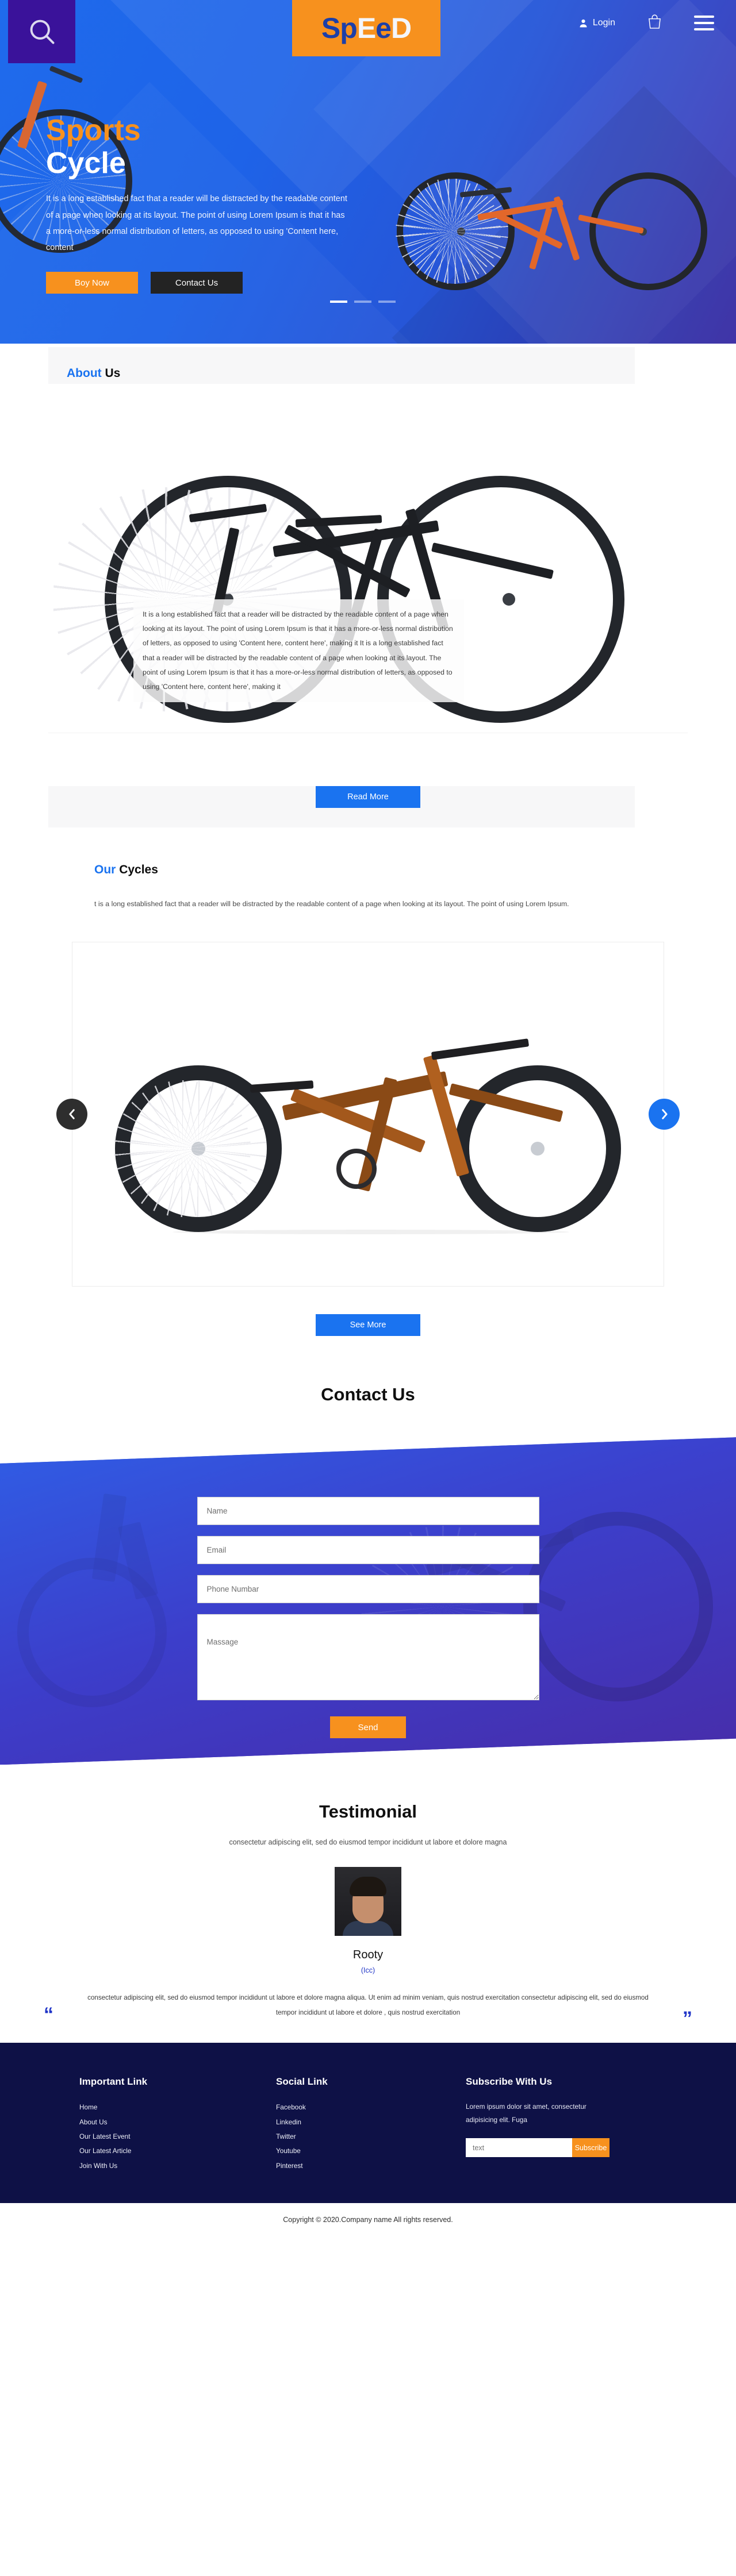 The width and height of the screenshot is (736, 2576). I want to click on footer-link-join-with-us: Join With Us, so click(177, 2166).